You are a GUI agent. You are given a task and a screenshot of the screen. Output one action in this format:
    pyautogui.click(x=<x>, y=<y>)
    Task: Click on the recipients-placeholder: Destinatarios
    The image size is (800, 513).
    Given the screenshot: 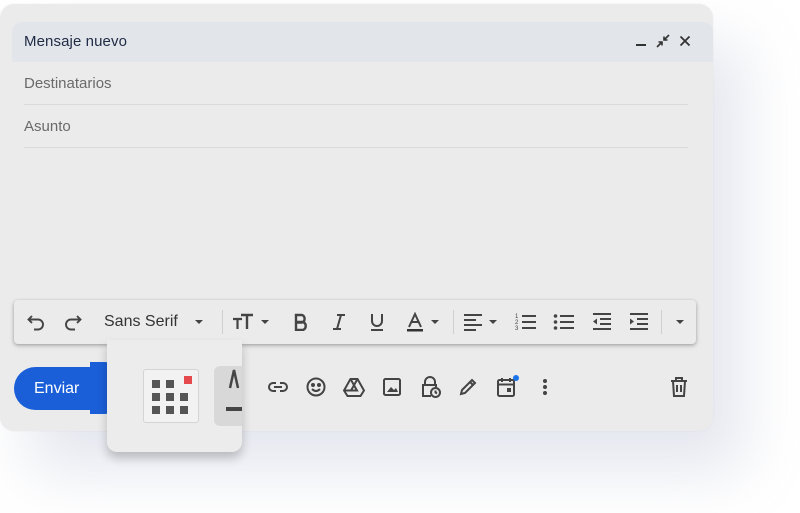 What is the action you would take?
    pyautogui.click(x=68, y=83)
    